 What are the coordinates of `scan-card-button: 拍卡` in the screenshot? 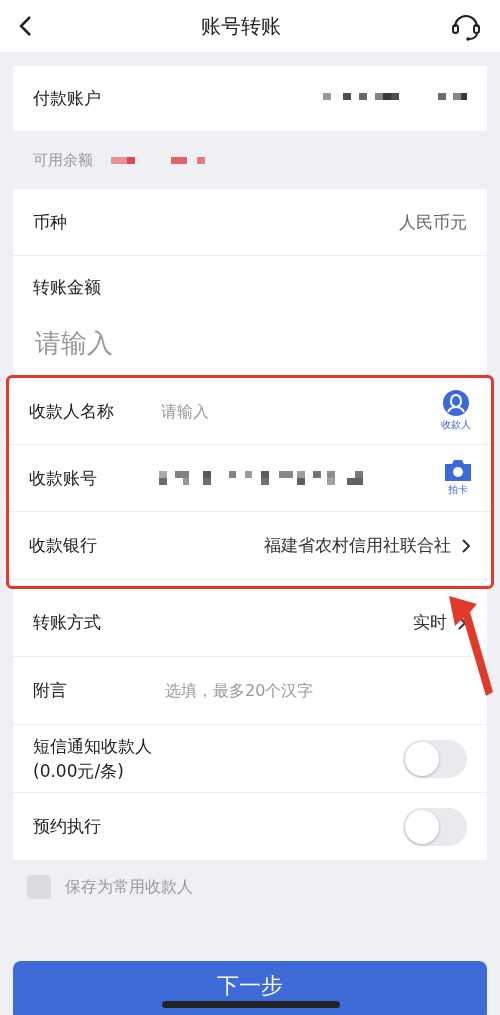 It's located at (458, 478).